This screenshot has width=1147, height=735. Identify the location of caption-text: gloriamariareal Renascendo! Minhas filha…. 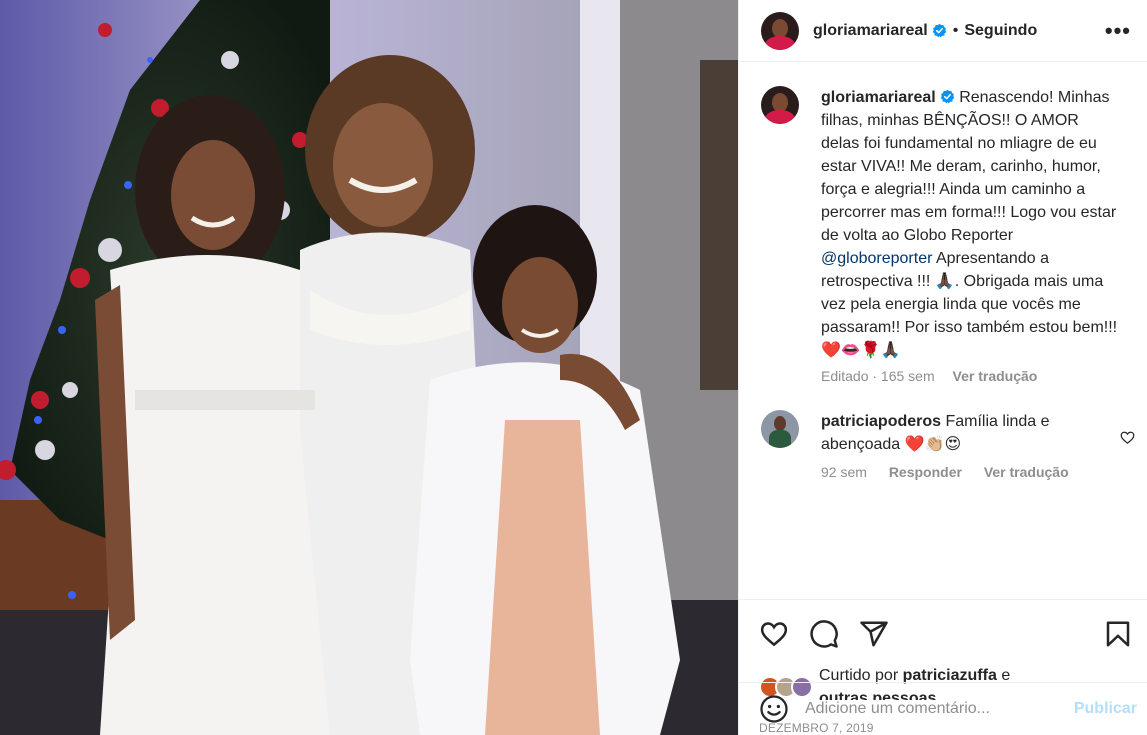
(971, 224).